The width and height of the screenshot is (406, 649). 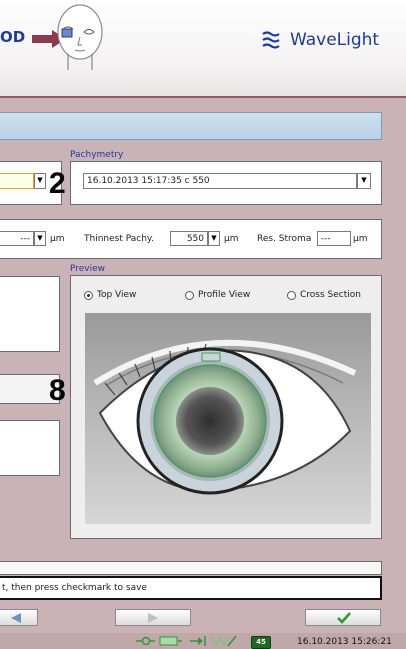 I want to click on cross-section-option: Cross Section, so click(x=327, y=296).